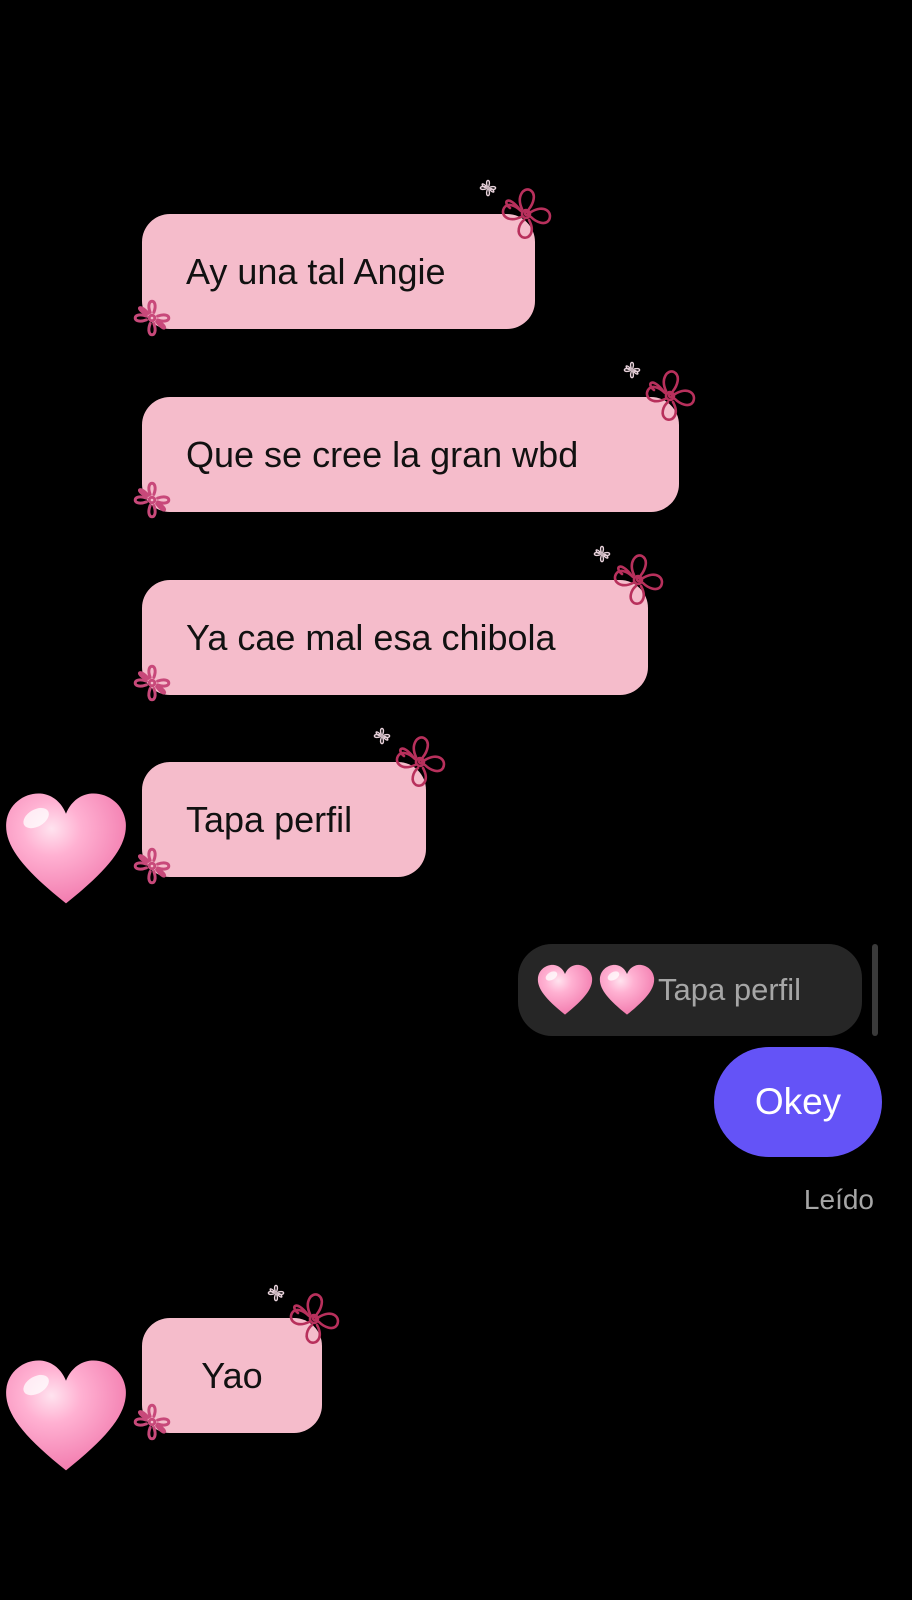 The width and height of the screenshot is (912, 1600). What do you see at coordinates (838, 1199) in the screenshot?
I see `read-receipt: Leído` at bounding box center [838, 1199].